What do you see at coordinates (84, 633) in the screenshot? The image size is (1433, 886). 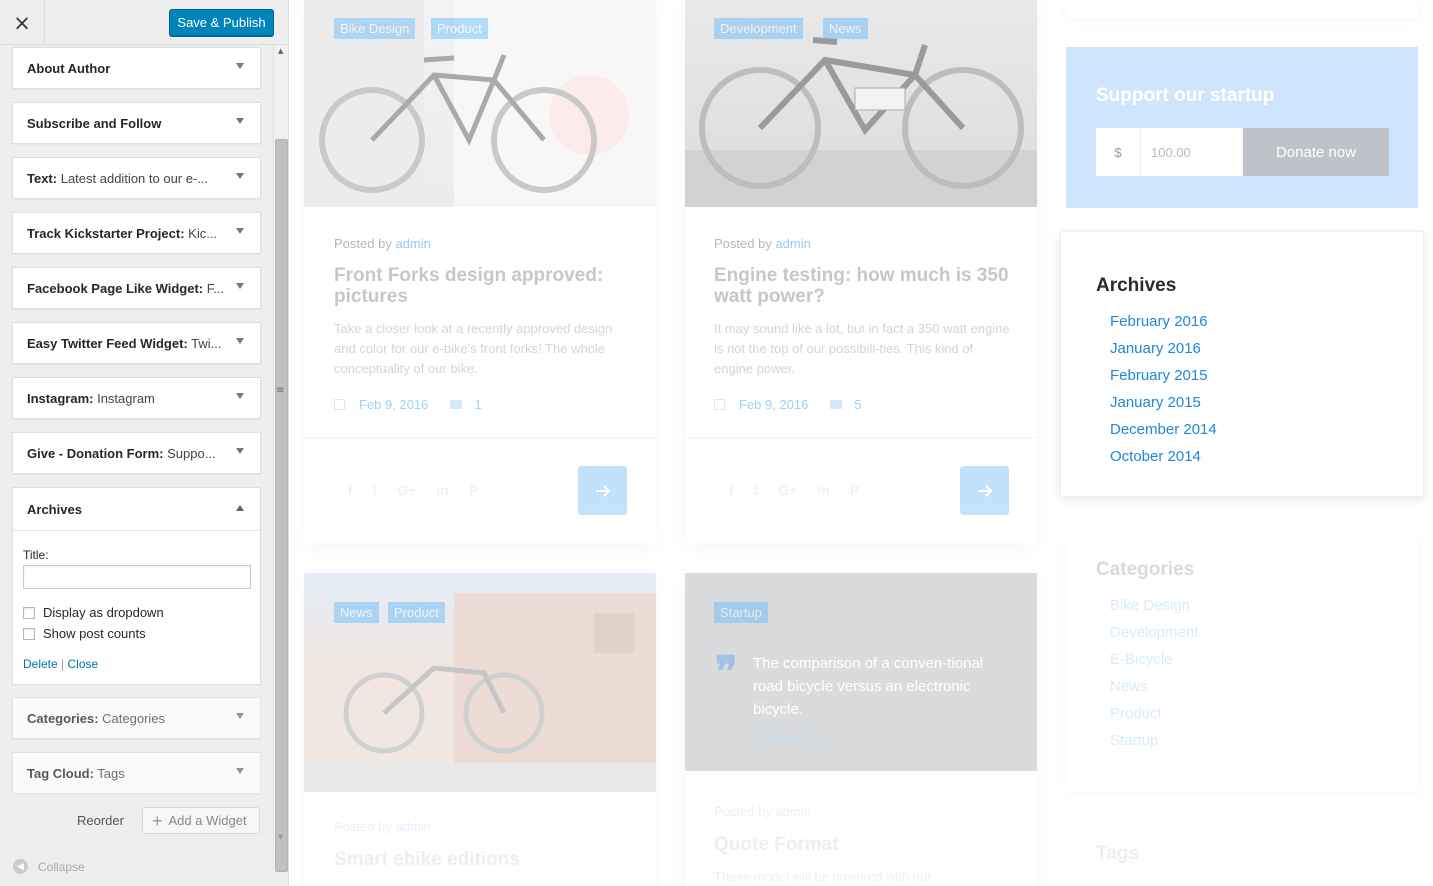 I see `postcounts-option: Show post counts` at bounding box center [84, 633].